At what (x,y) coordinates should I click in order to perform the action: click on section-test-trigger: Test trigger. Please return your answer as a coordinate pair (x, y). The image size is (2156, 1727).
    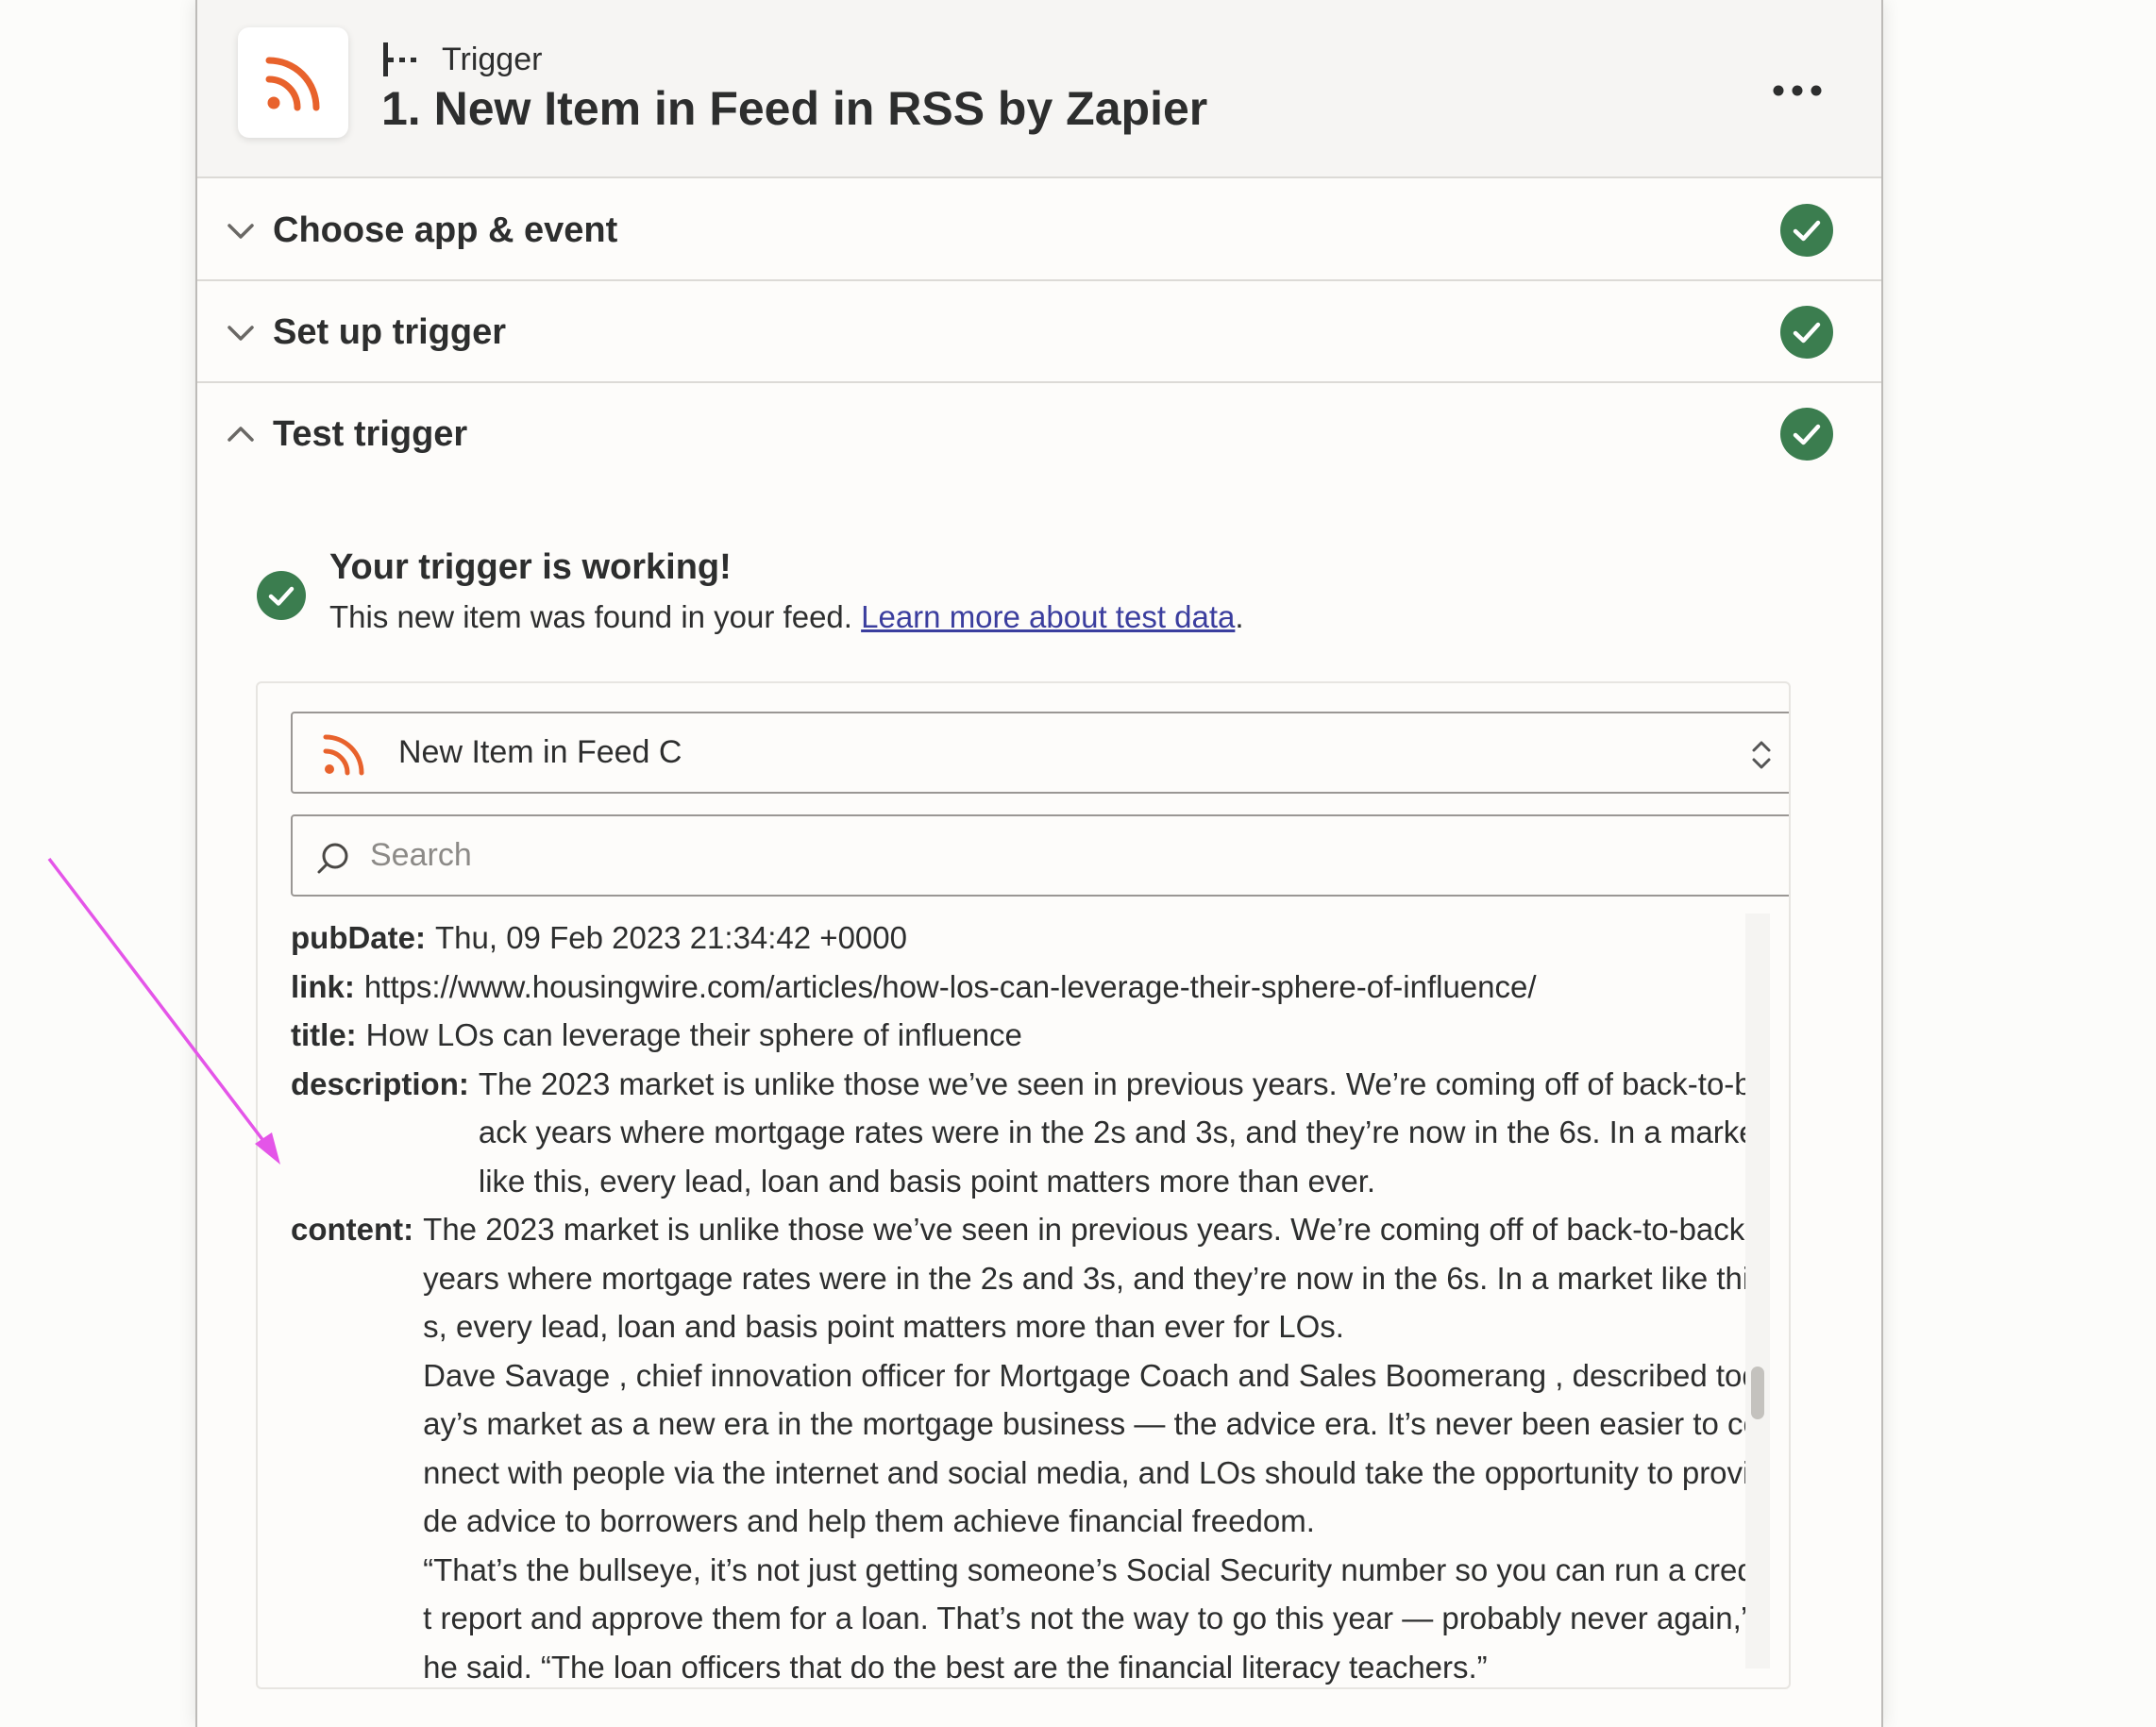
    Looking at the image, I should click on (1039, 434).